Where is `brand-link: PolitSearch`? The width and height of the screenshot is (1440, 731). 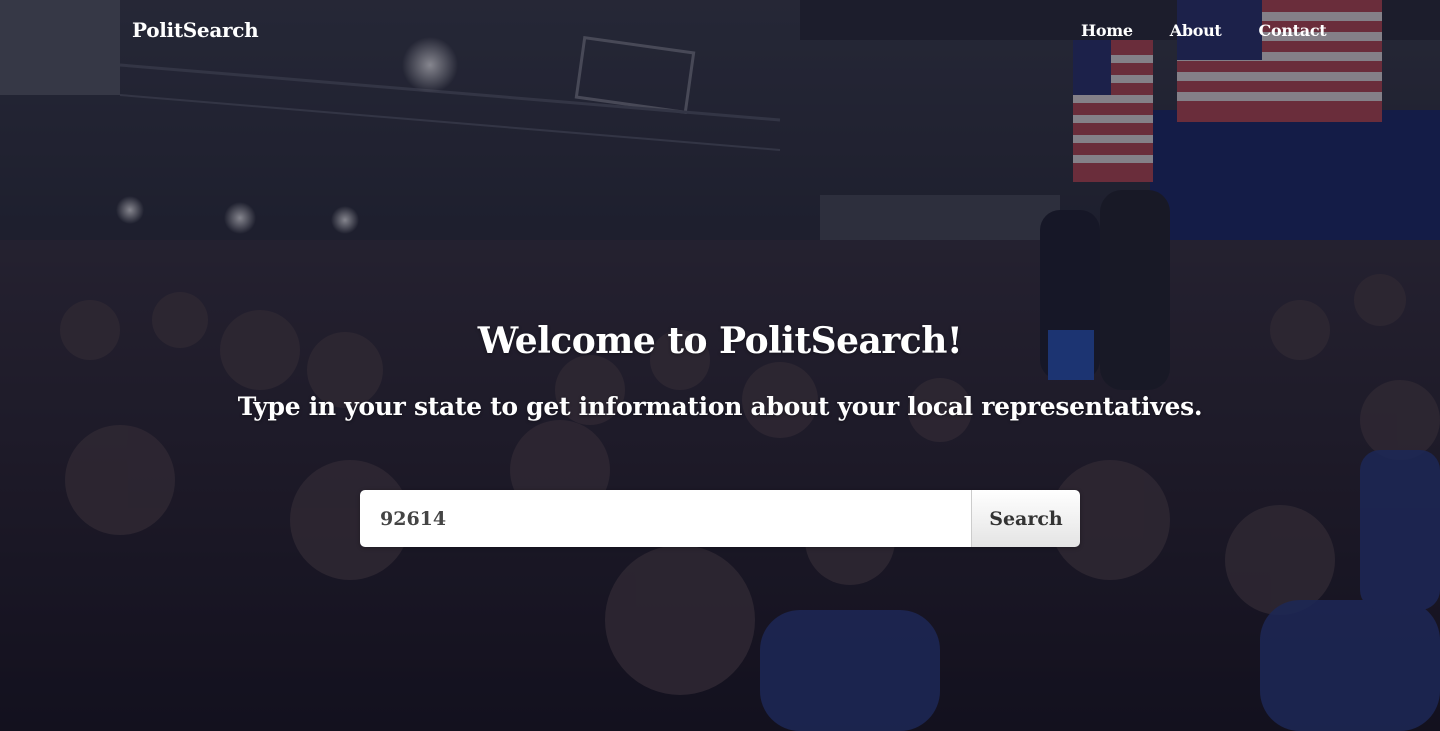
brand-link: PolitSearch is located at coordinates (195, 30).